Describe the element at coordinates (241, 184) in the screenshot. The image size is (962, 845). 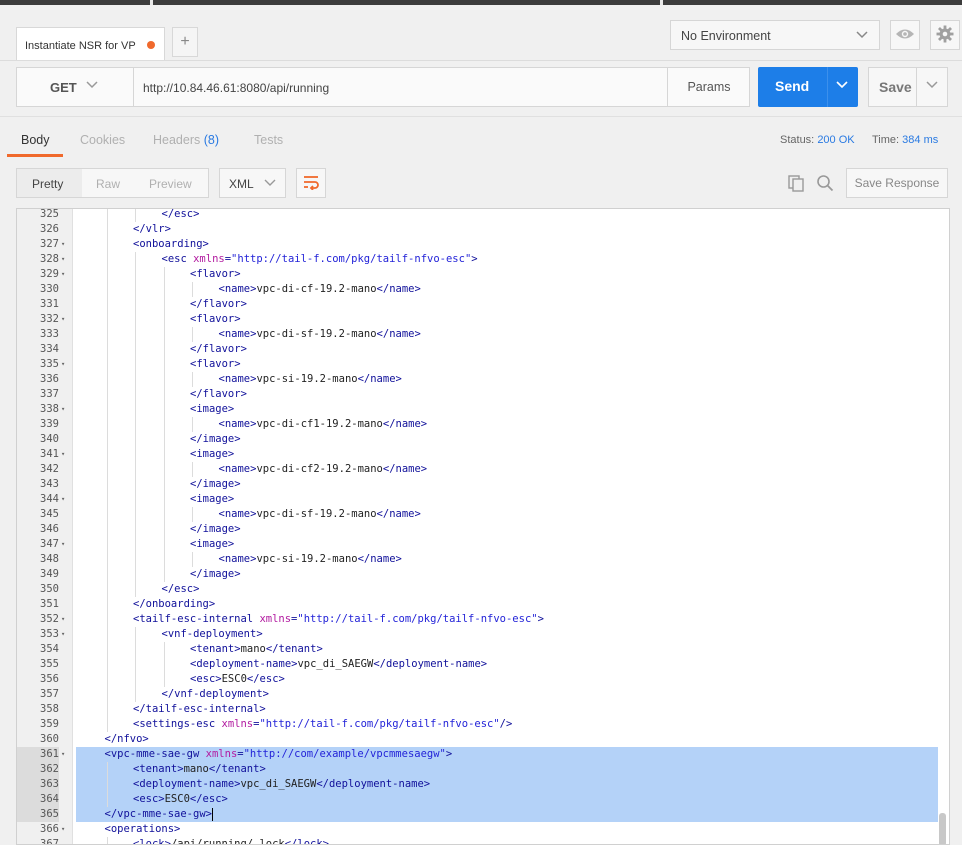
I see `format-value: XML` at that location.